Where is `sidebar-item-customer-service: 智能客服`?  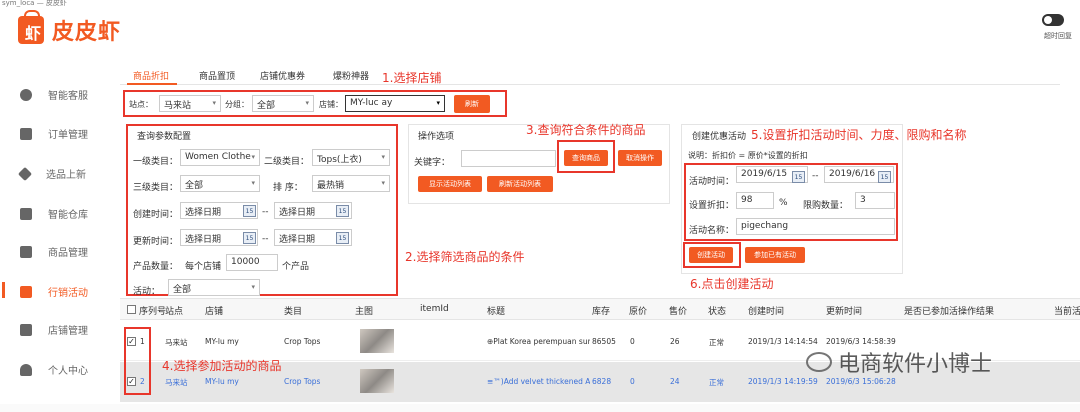
sidebar-item-customer-service: 智能客服 is located at coordinates (54, 94).